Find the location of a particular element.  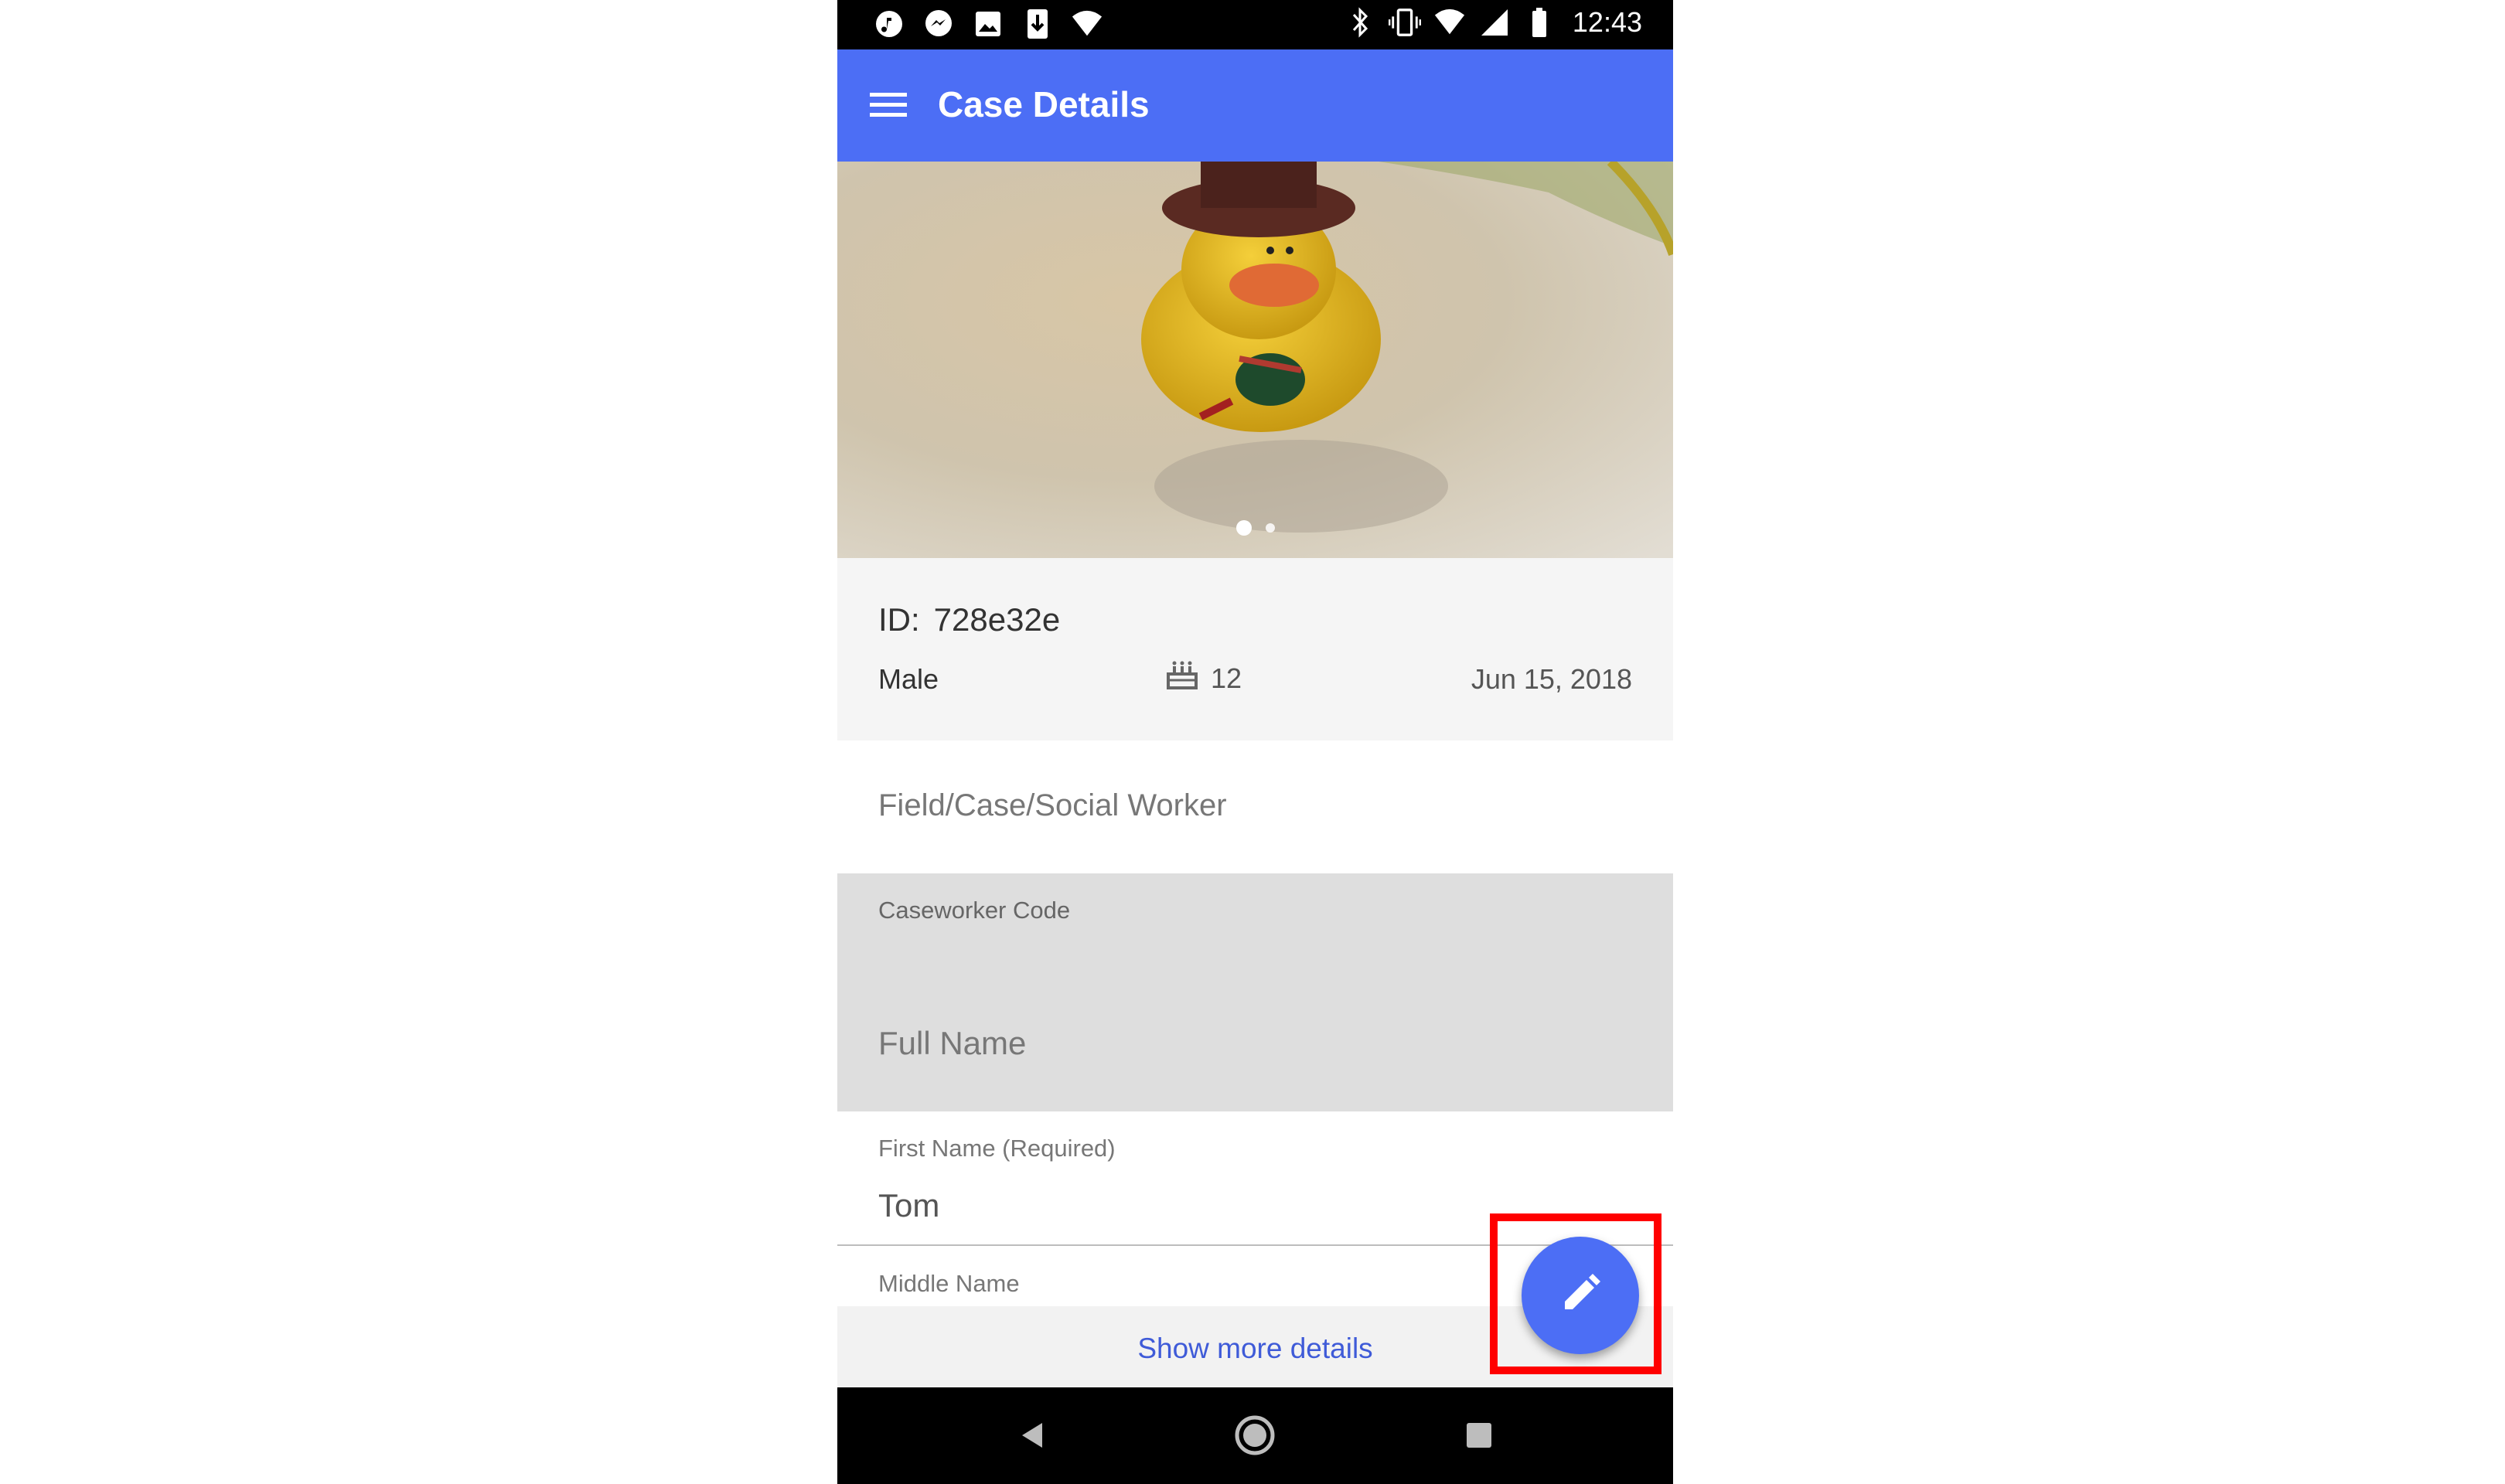

home-button is located at coordinates (1255, 1435).